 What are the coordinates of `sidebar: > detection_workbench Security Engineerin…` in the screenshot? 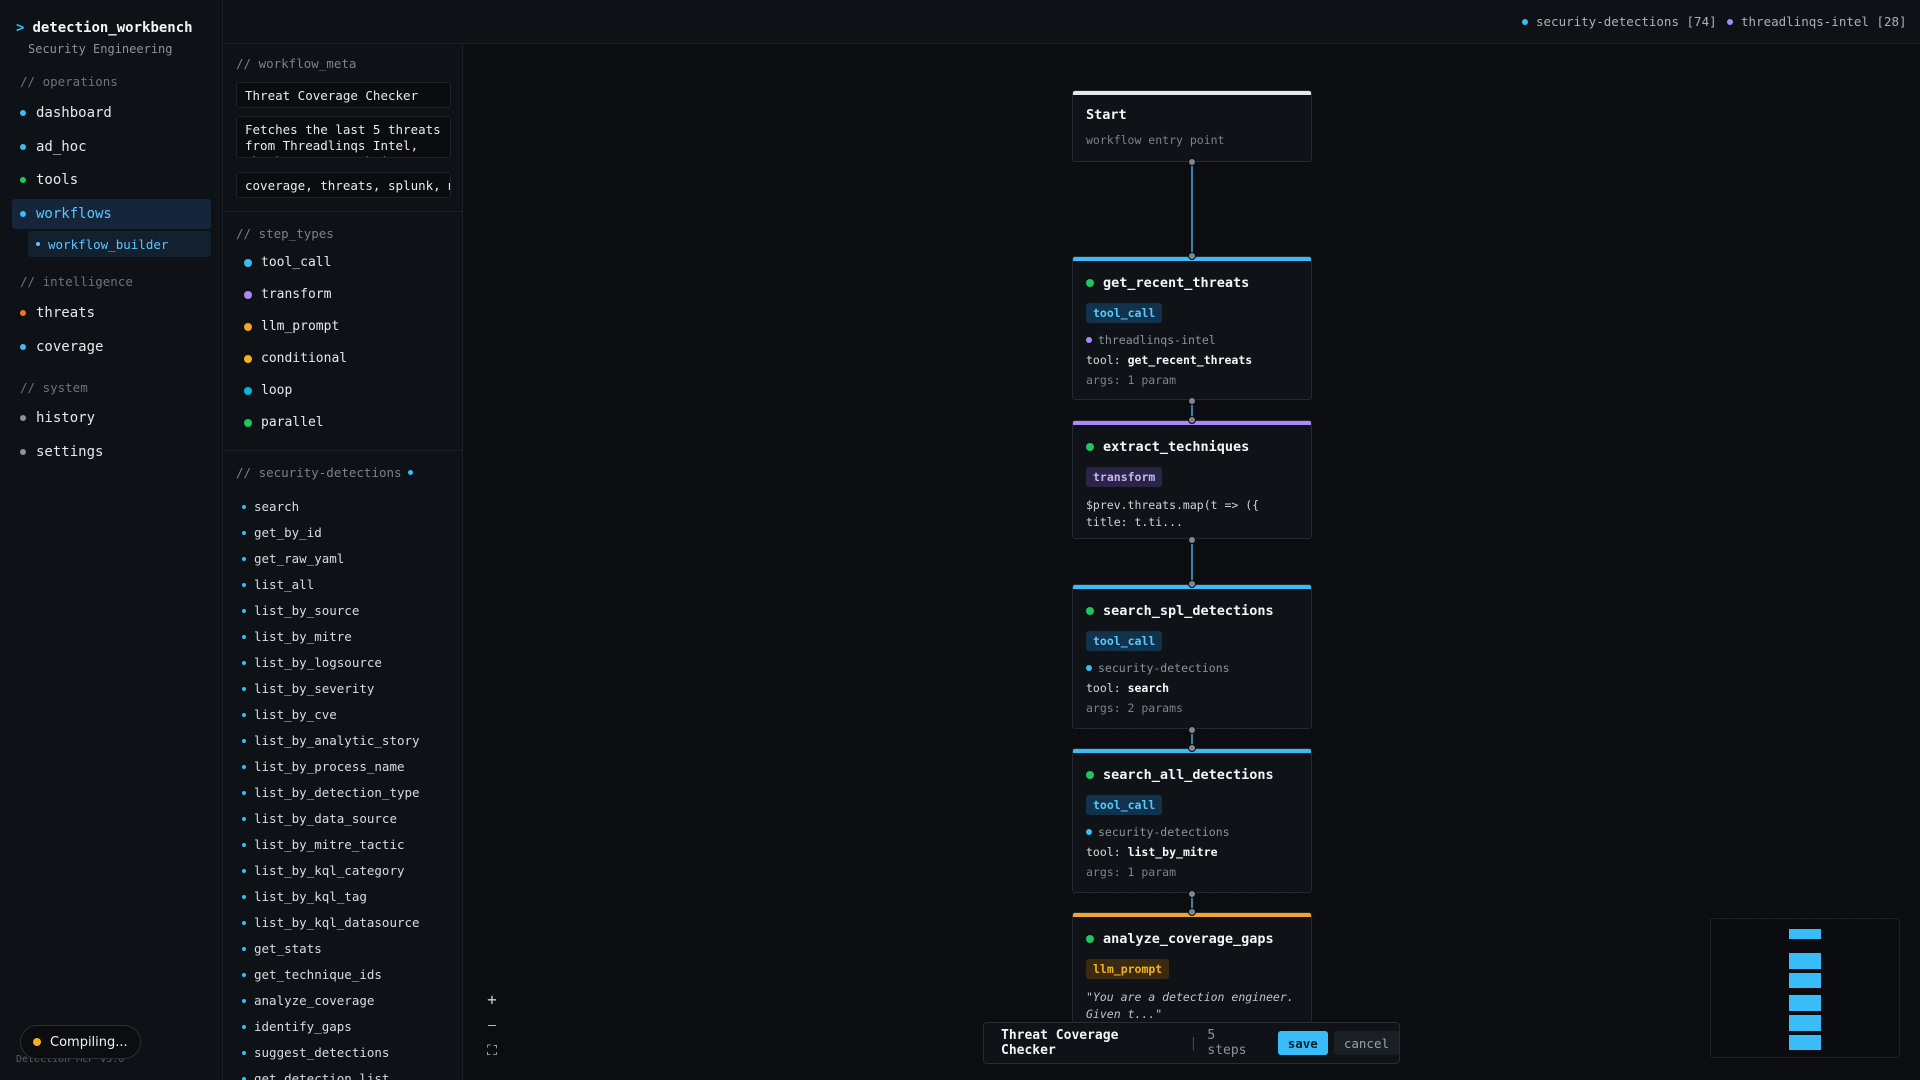 It's located at (111, 540).